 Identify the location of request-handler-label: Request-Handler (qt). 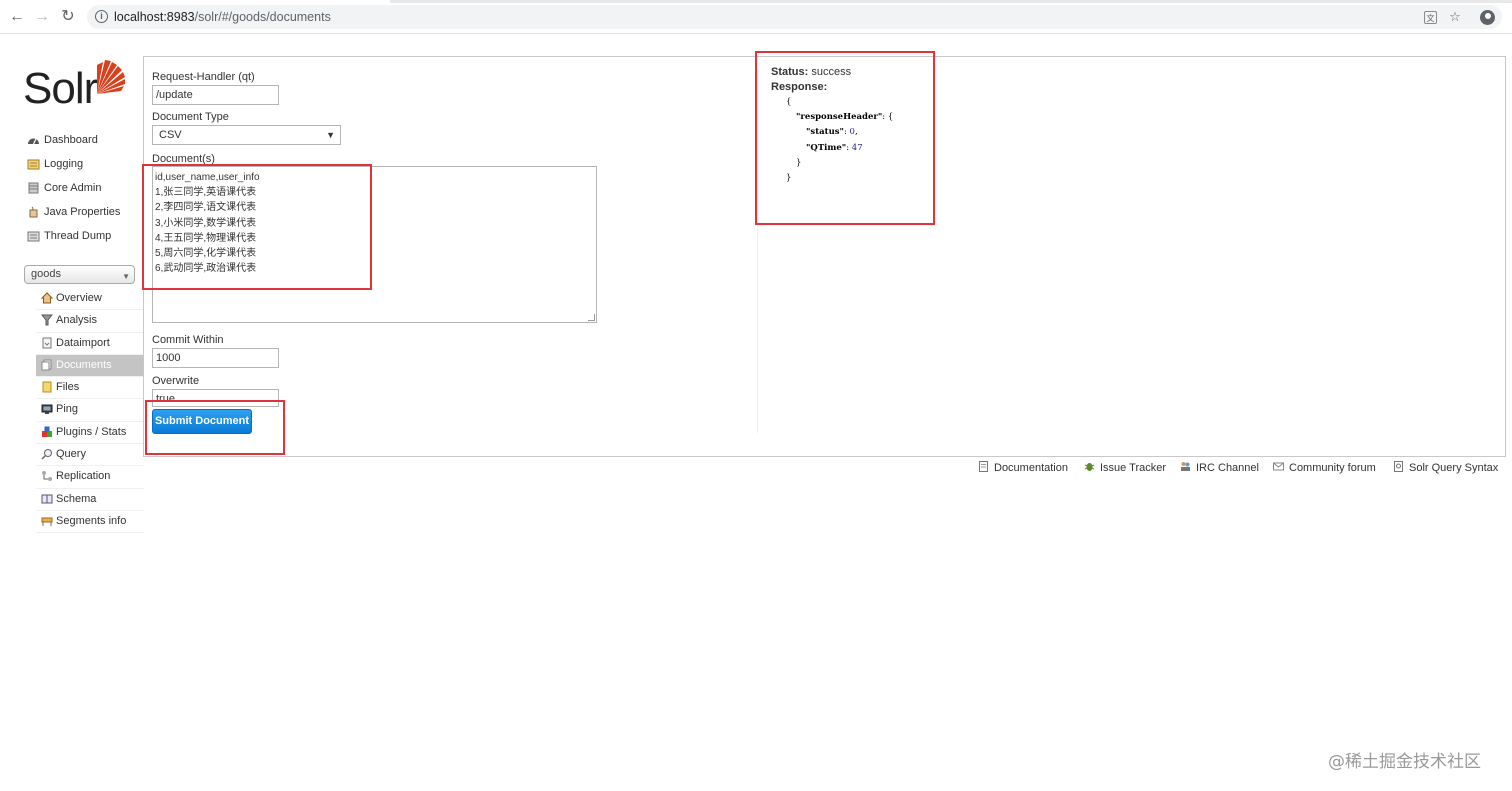
(203, 77).